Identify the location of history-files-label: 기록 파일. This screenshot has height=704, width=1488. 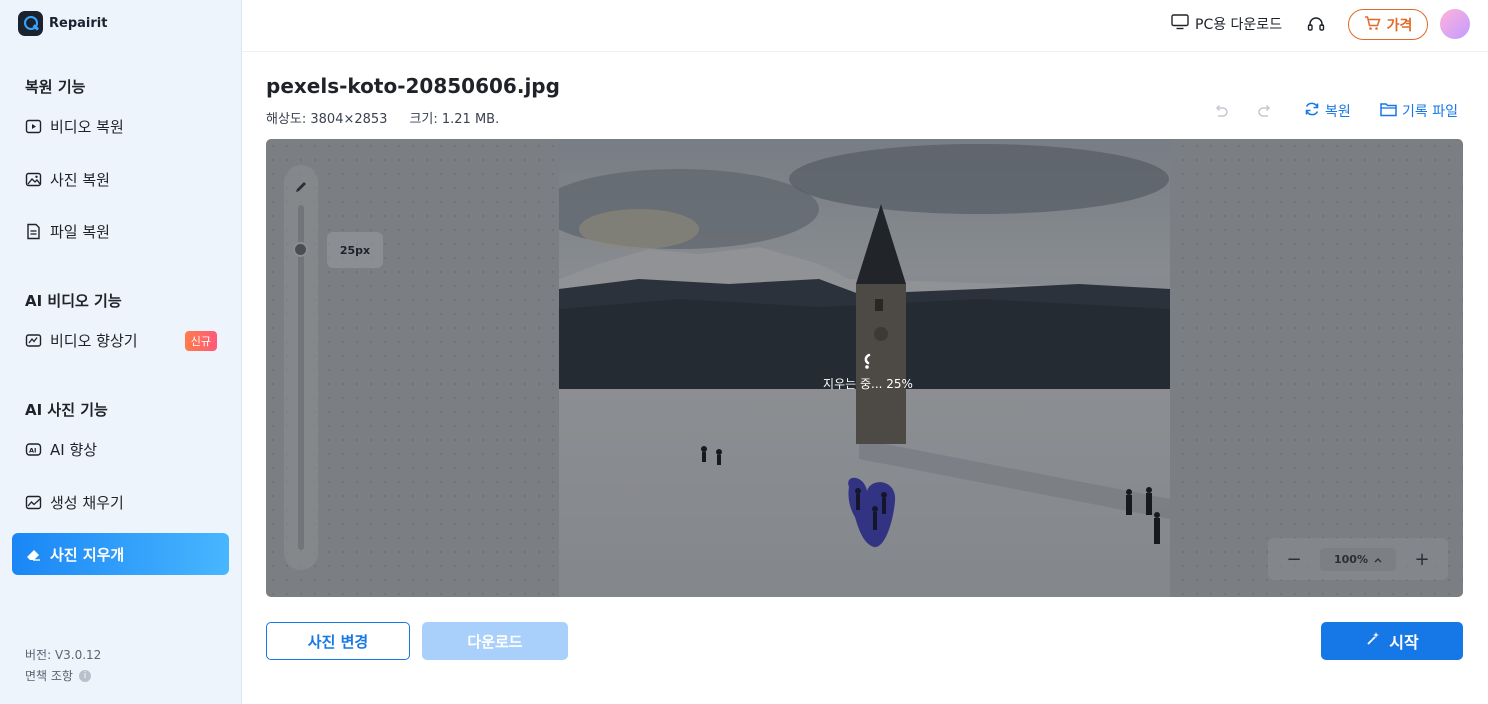
(1430, 112).